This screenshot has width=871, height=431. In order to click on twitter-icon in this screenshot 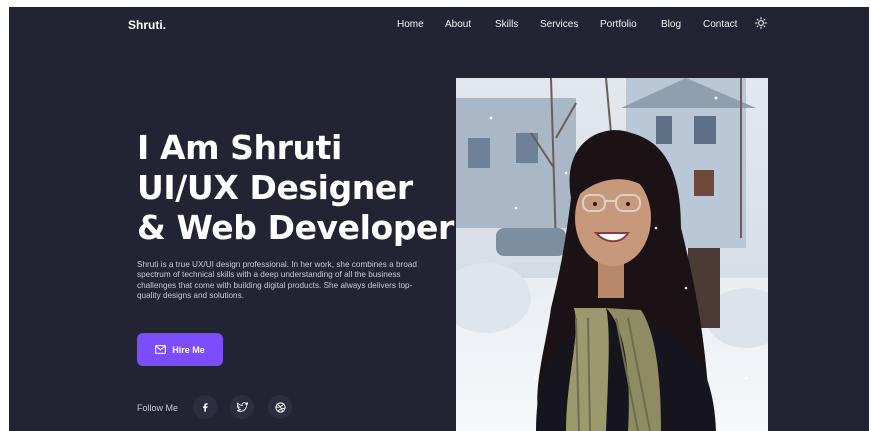, I will do `click(242, 407)`.